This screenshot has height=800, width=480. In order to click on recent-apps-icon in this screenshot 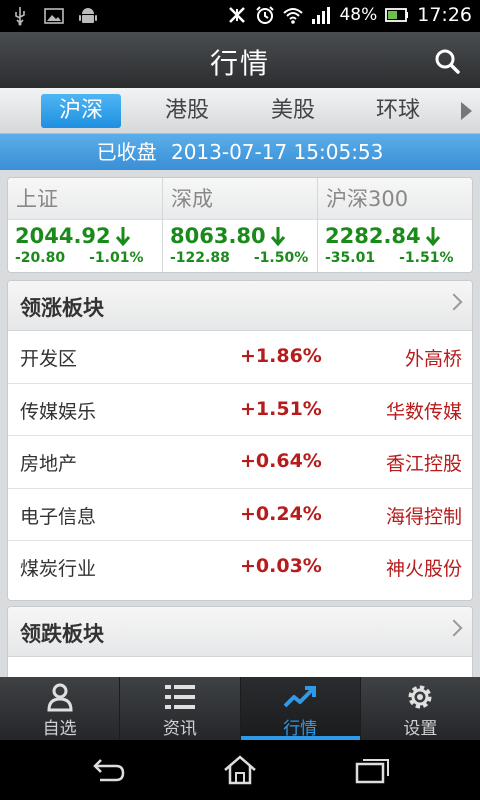, I will do `click(373, 770)`.